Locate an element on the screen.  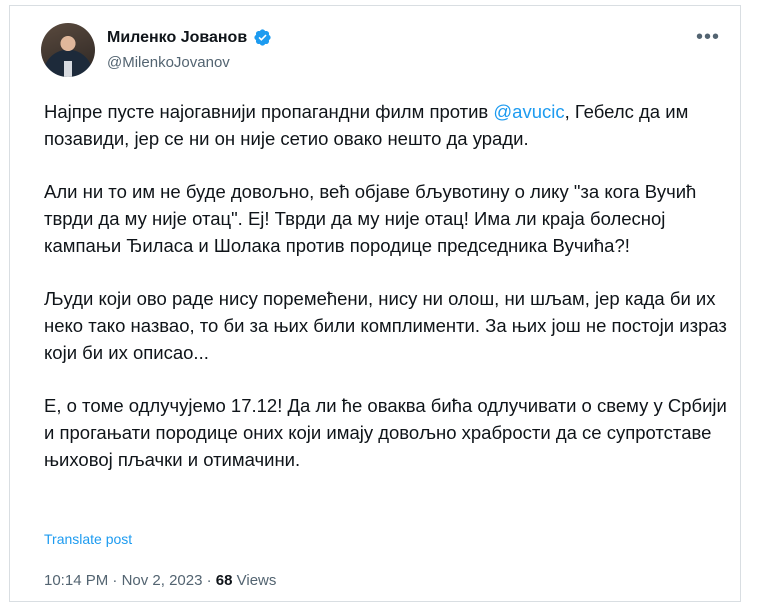
tweet-date: Nov 2, 2023 is located at coordinates (162, 580).